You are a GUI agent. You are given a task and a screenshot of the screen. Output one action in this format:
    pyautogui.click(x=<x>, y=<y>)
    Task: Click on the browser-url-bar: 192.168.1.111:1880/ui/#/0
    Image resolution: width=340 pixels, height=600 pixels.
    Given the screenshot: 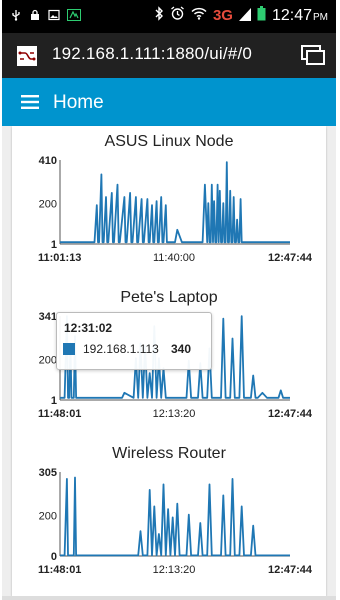 What is the action you would take?
    pyautogui.click(x=169, y=55)
    